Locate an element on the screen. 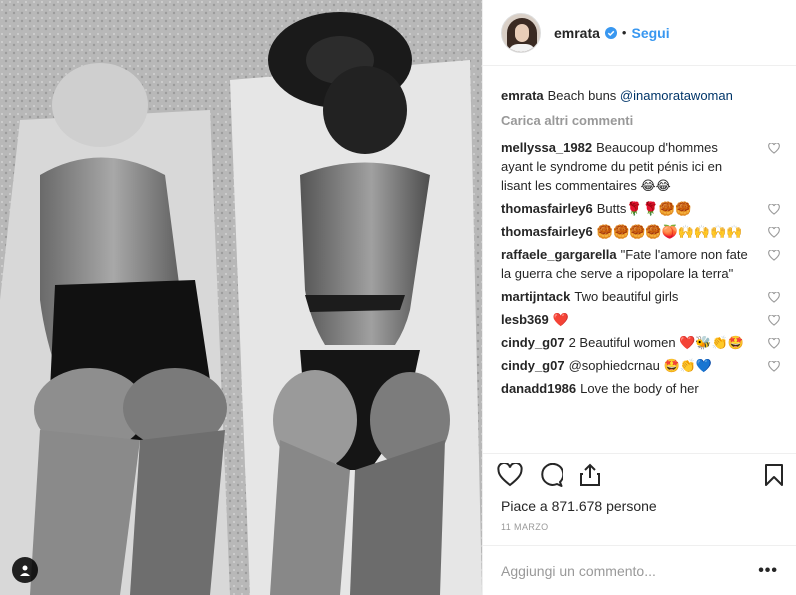 The height and width of the screenshot is (595, 796). comment-text-block: thomasfairley6 Butts🌹🌹🥮🥮 is located at coordinates (596, 208).